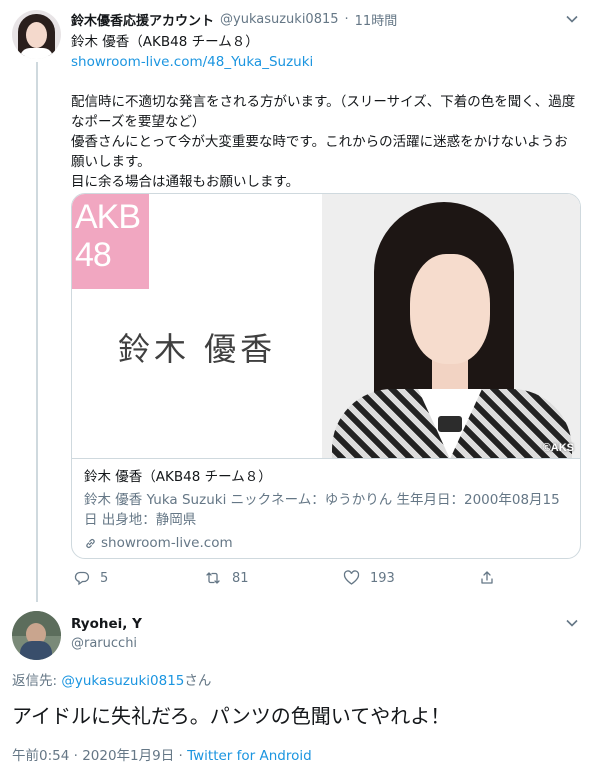 This screenshot has width=597, height=766. I want to click on card-image-name: 鈴木 優香, so click(197, 349).